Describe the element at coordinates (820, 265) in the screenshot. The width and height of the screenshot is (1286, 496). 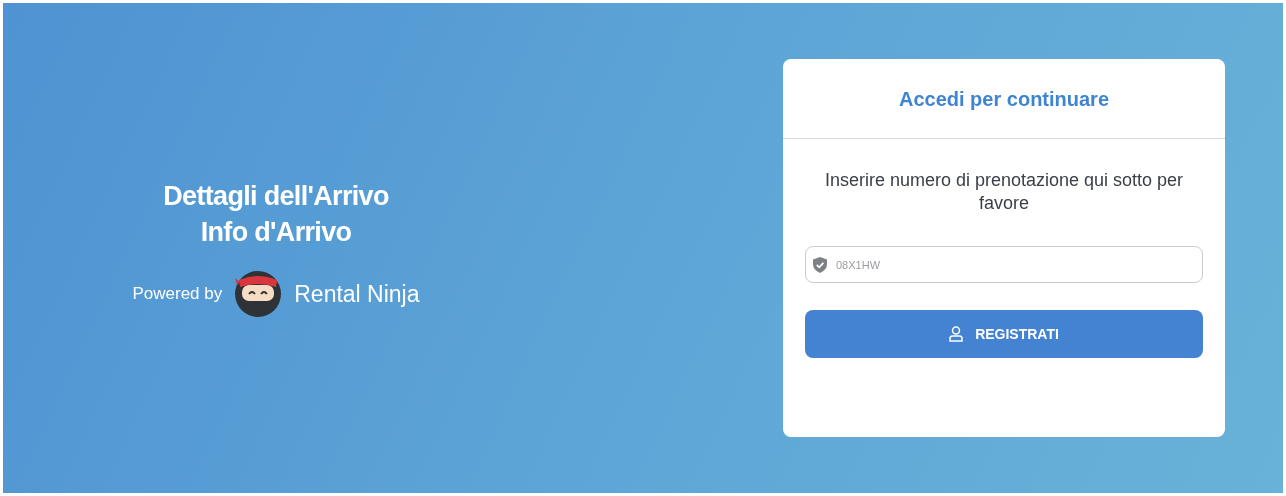
I see `shield-check-icon` at that location.